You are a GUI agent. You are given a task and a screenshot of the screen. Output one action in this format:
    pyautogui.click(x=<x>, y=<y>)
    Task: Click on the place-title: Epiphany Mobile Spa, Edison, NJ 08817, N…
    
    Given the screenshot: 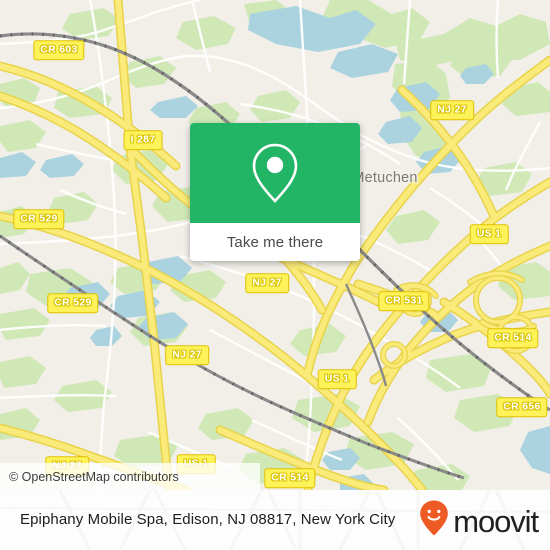 What is the action you would take?
    pyautogui.click(x=208, y=519)
    